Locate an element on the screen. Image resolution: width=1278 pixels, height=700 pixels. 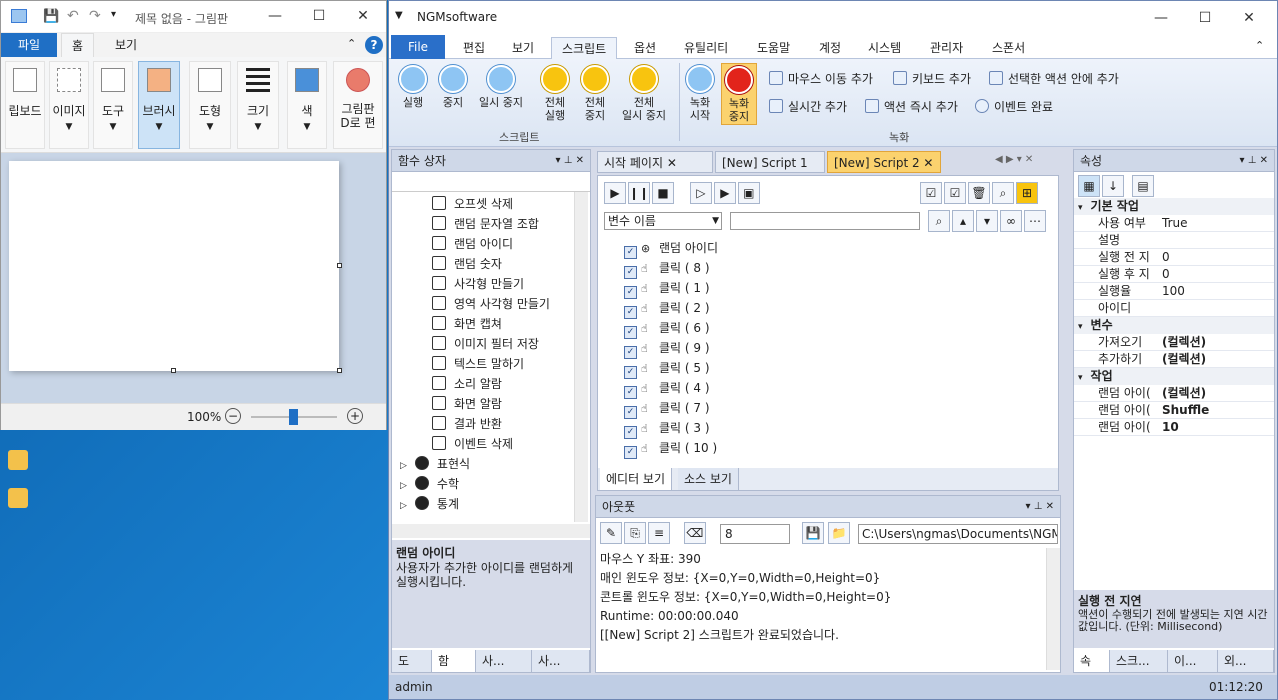
tree-view-icon: ⊞ is located at coordinates (1027, 193).